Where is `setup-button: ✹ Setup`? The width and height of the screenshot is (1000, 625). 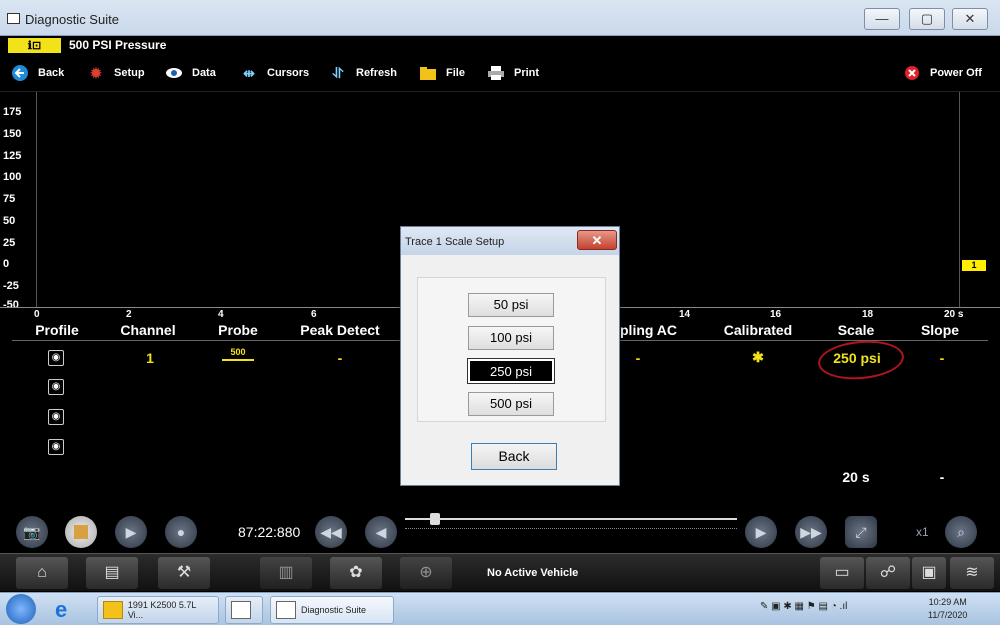
setup-button: ✹ Setup is located at coordinates (115, 73).